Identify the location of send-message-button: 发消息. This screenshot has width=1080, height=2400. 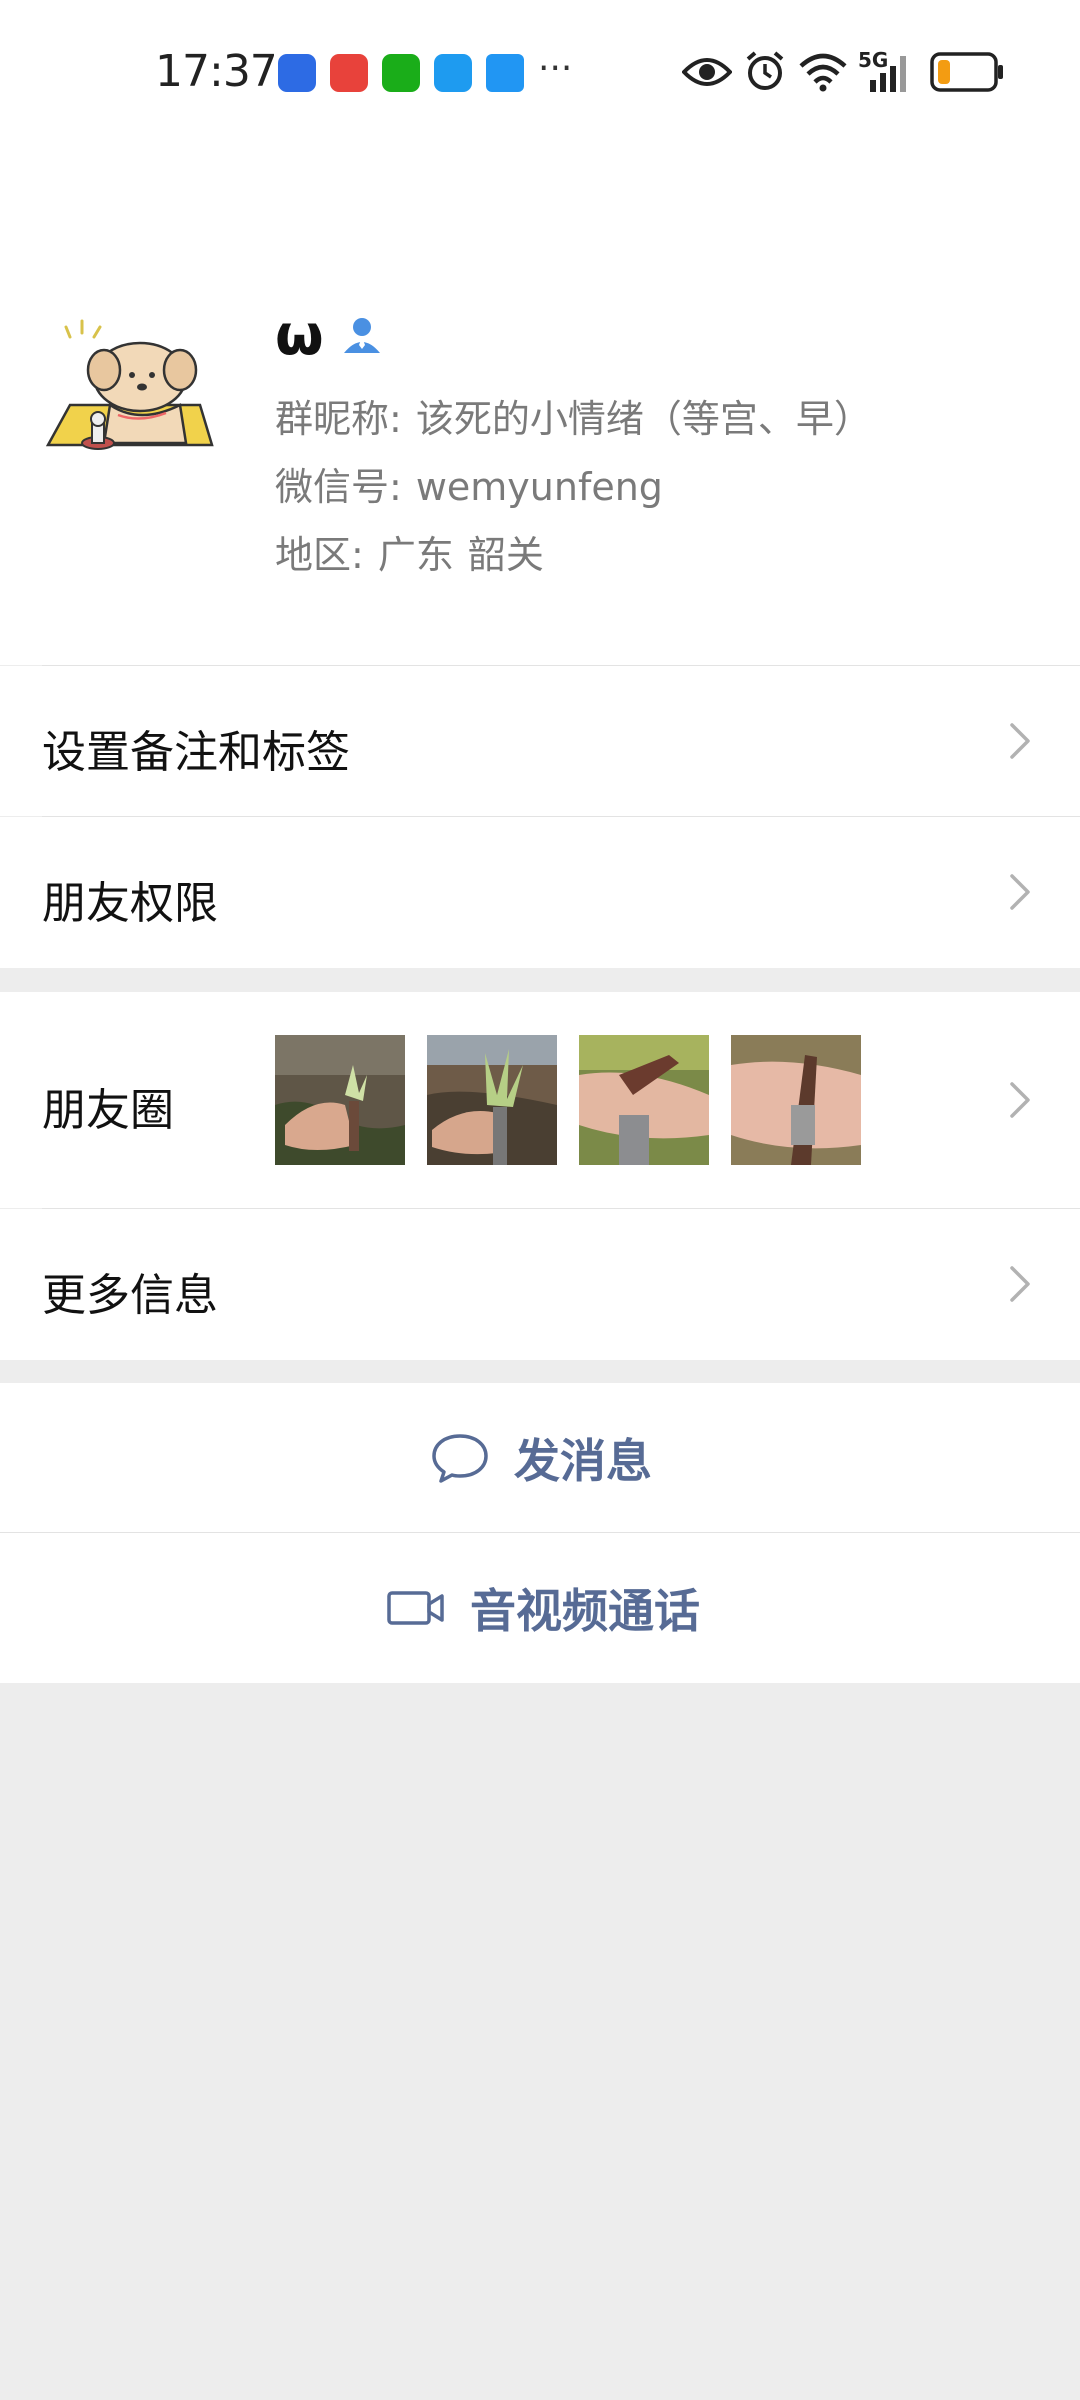
(540, 1458).